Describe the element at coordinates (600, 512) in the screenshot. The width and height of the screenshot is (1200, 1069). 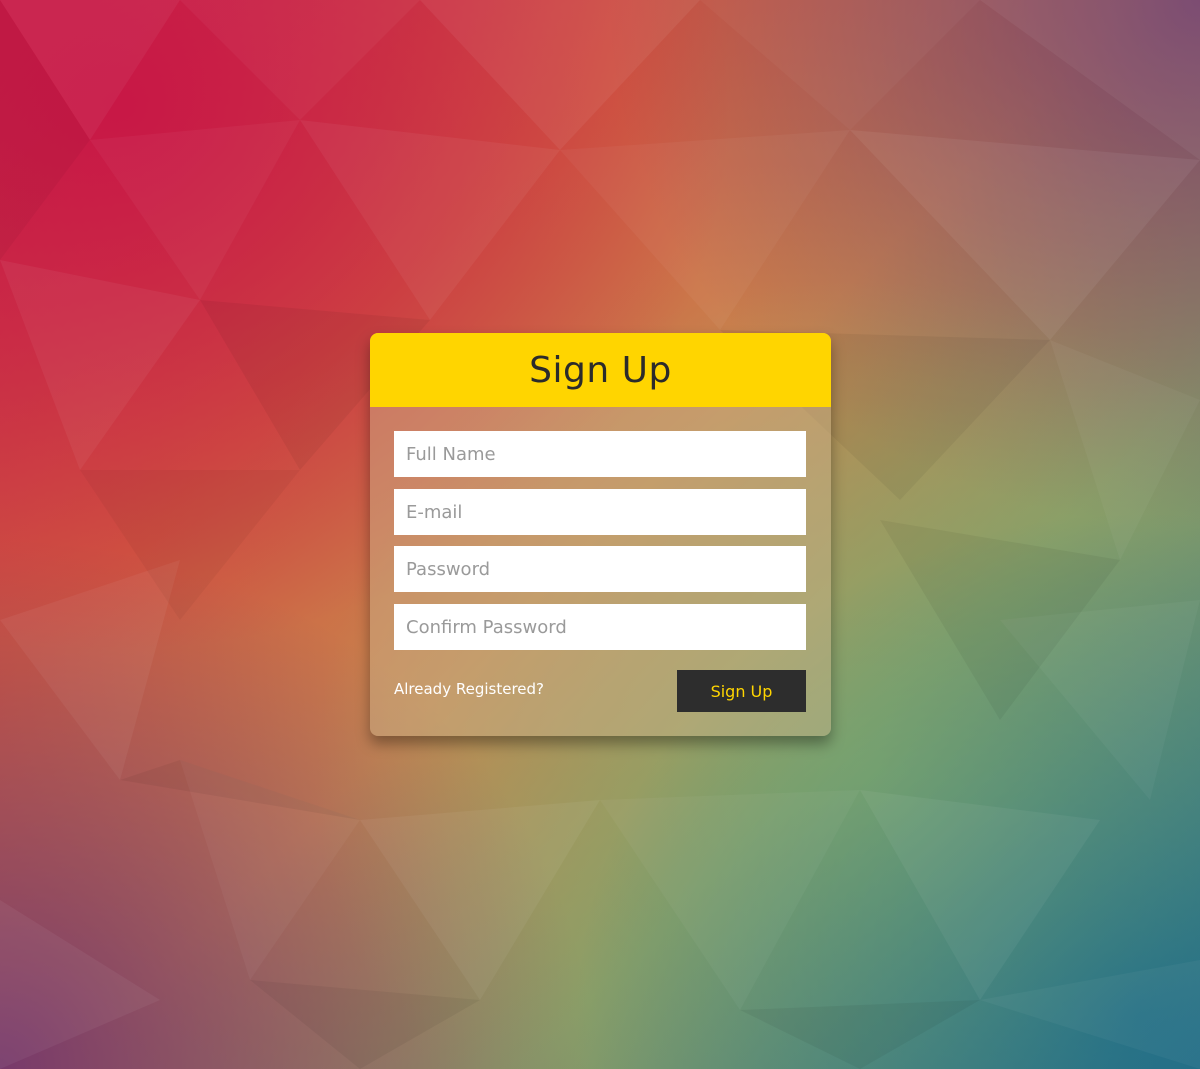
I see `email-input` at that location.